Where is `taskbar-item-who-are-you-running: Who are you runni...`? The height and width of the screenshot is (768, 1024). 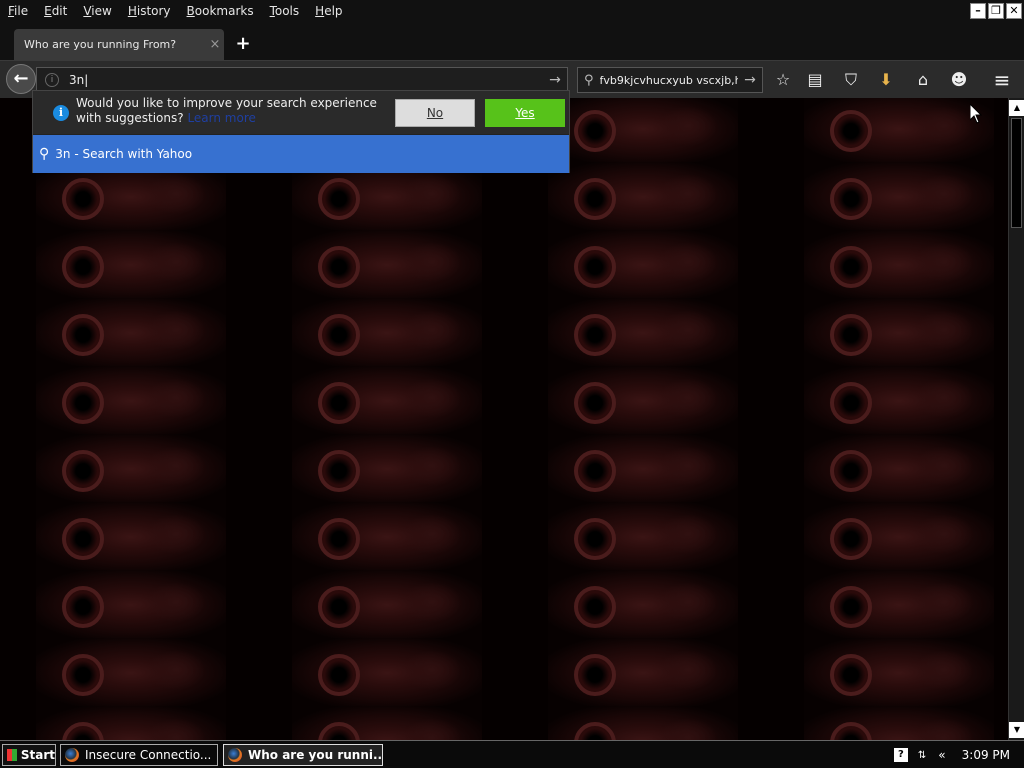 taskbar-item-who-are-you-running: Who are you runni... is located at coordinates (303, 755).